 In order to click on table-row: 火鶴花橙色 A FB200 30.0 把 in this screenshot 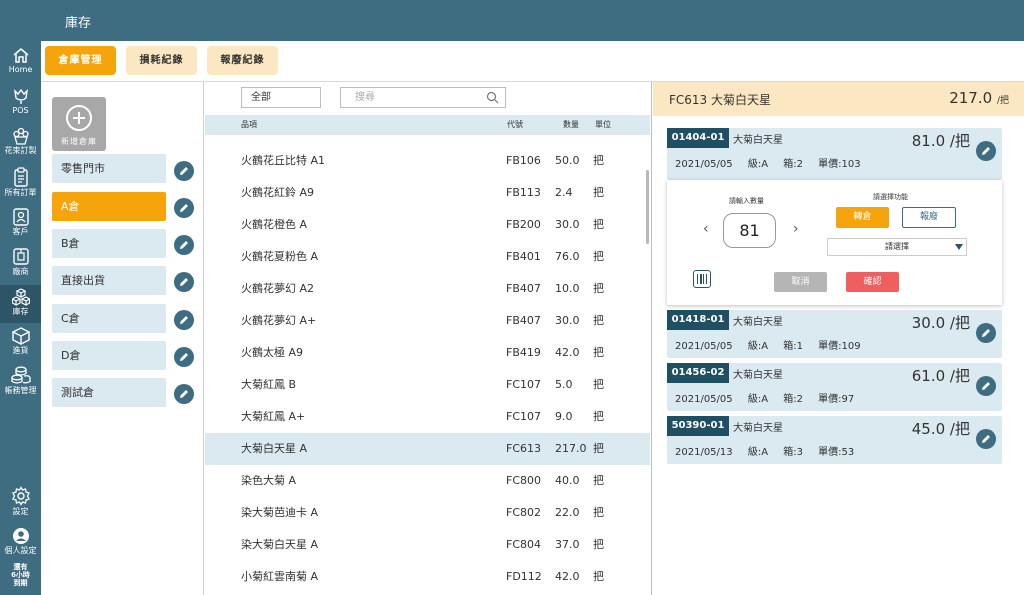, I will do `click(427, 225)`.